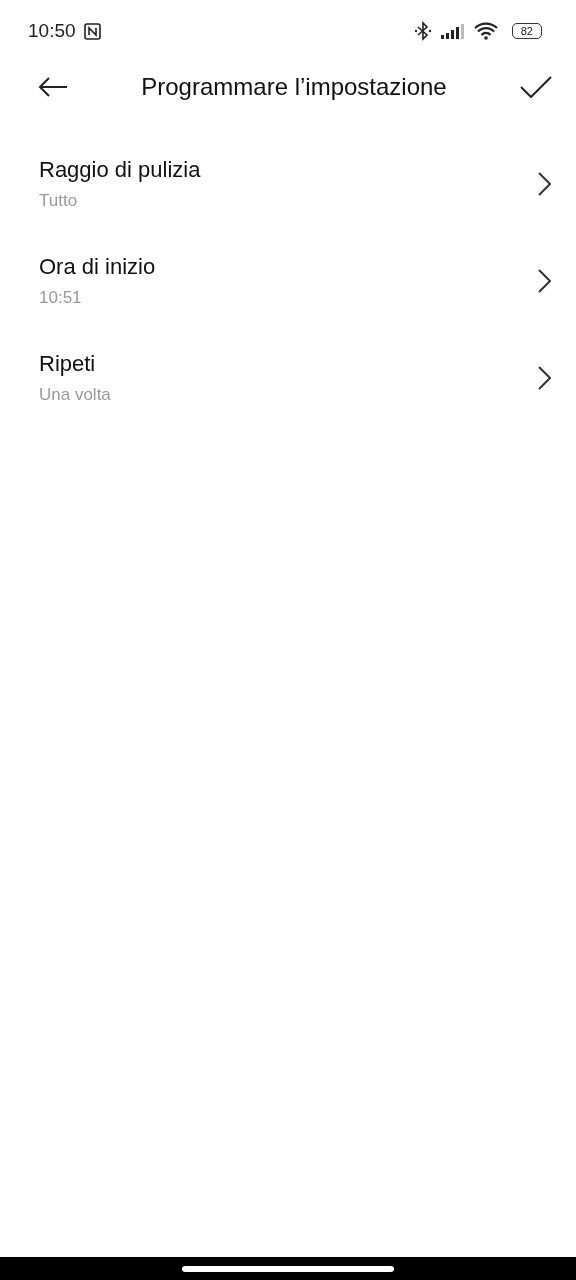 This screenshot has height=1280, width=576. I want to click on item-label: Ora di inizio, so click(97, 266).